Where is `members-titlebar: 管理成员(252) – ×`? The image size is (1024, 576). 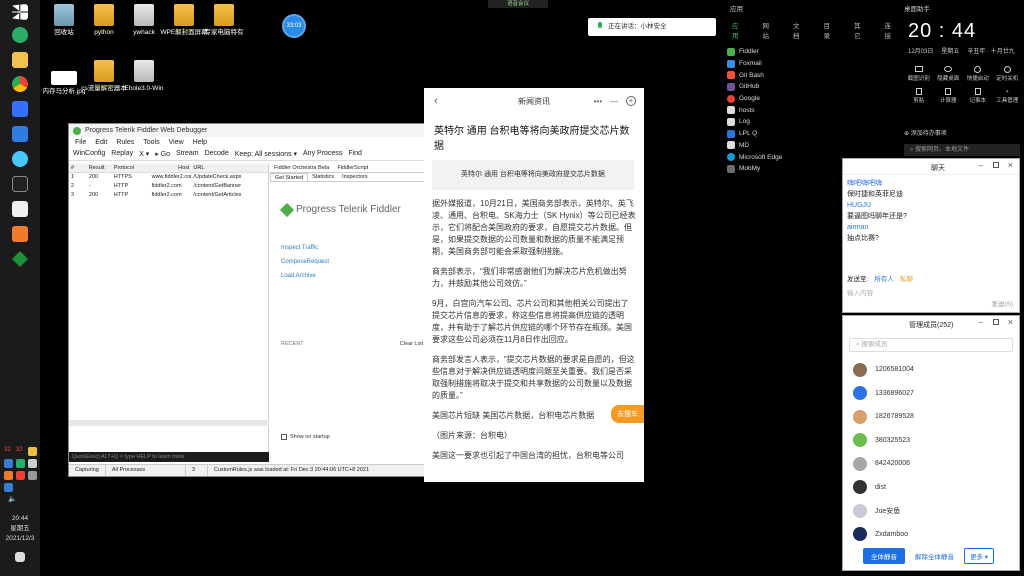 members-titlebar: 管理成员(252) – × is located at coordinates (931, 324).